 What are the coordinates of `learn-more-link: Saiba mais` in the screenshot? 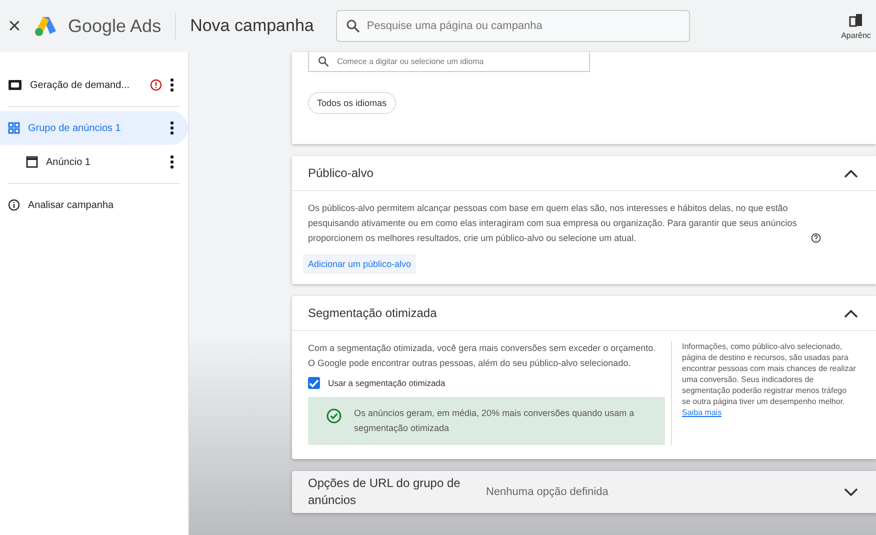 It's located at (702, 412).